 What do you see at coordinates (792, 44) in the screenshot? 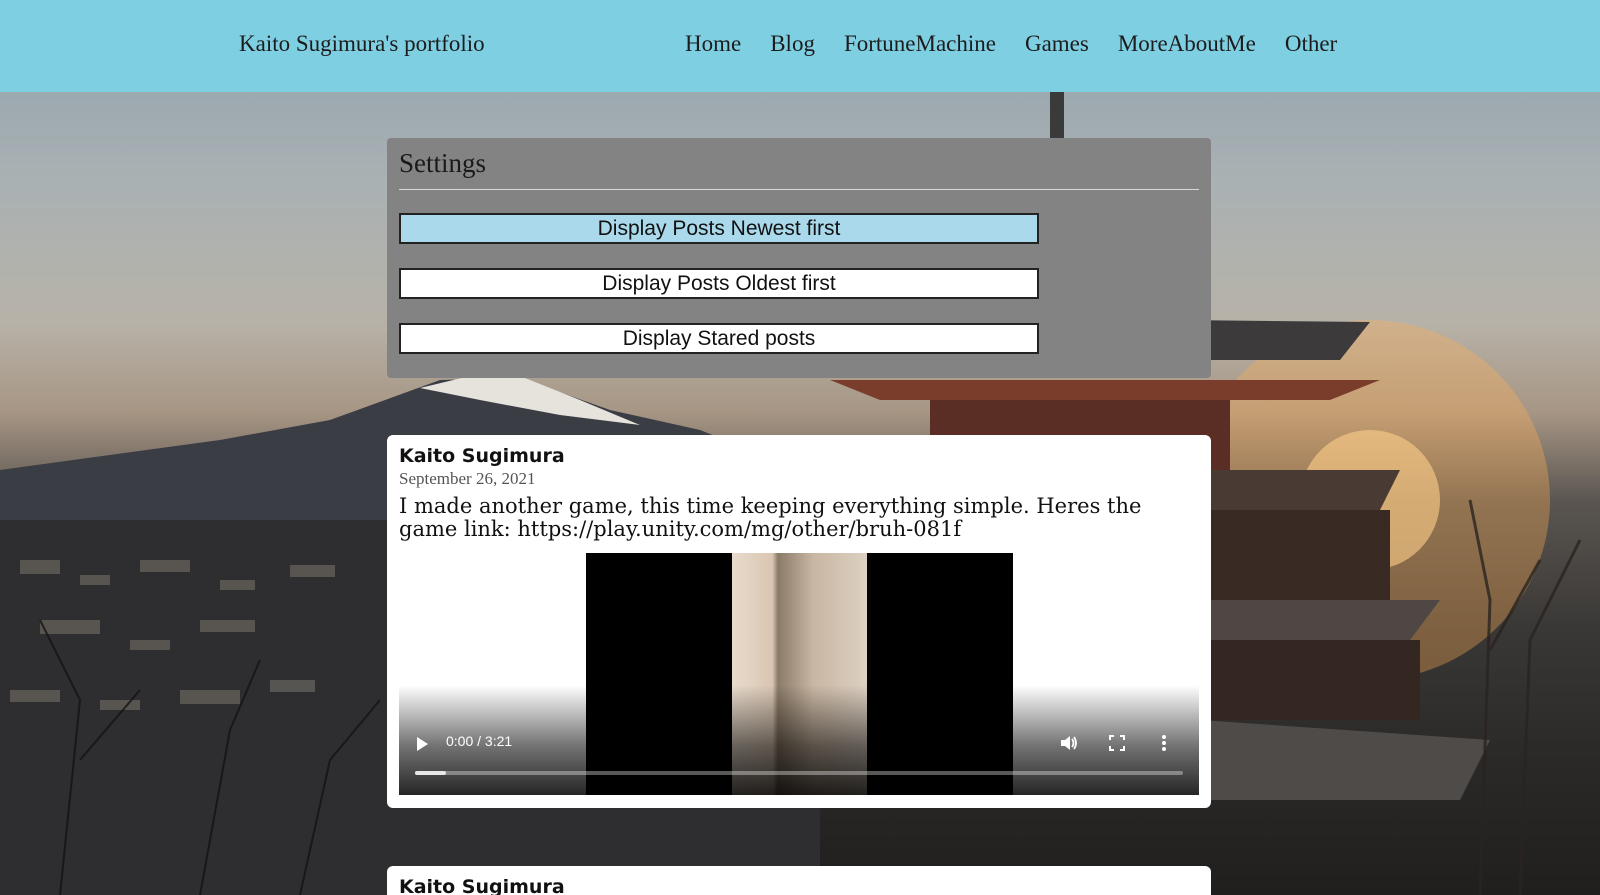
I see `nav-blog: Blog` at bounding box center [792, 44].